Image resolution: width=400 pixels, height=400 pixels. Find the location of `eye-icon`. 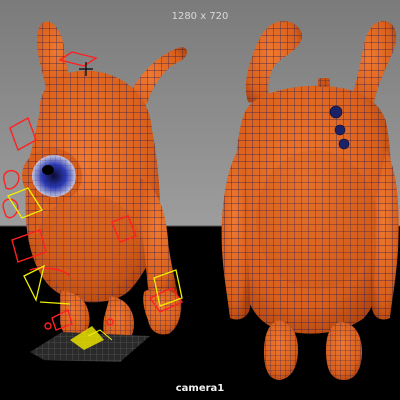

eye-icon is located at coordinates (52, 176).